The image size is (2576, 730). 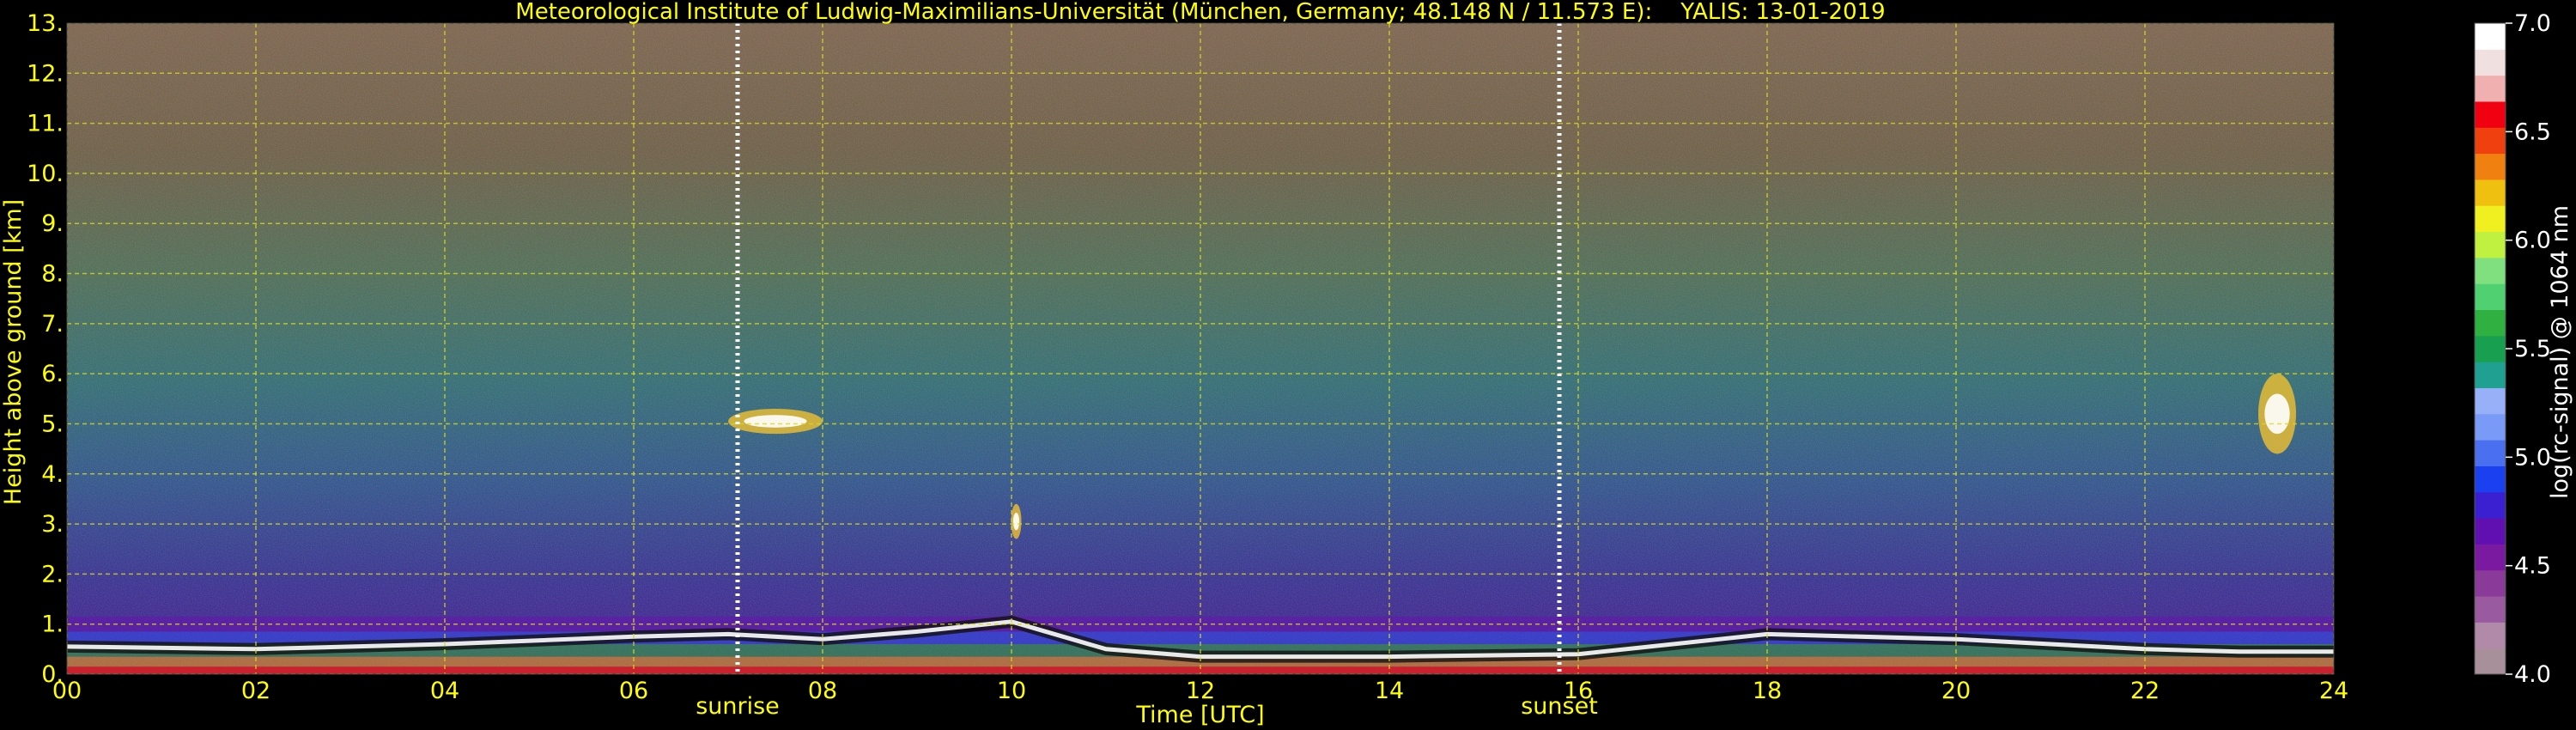 What do you see at coordinates (52, 374) in the screenshot?
I see `y-tick-label: 6.` at bounding box center [52, 374].